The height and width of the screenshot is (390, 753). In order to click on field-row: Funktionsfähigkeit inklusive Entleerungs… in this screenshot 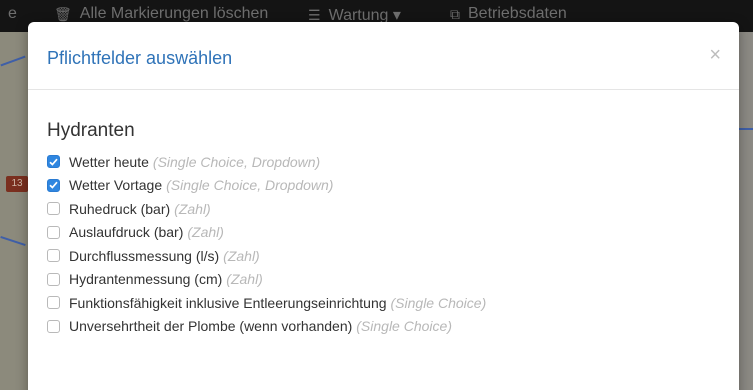, I will do `click(383, 303)`.